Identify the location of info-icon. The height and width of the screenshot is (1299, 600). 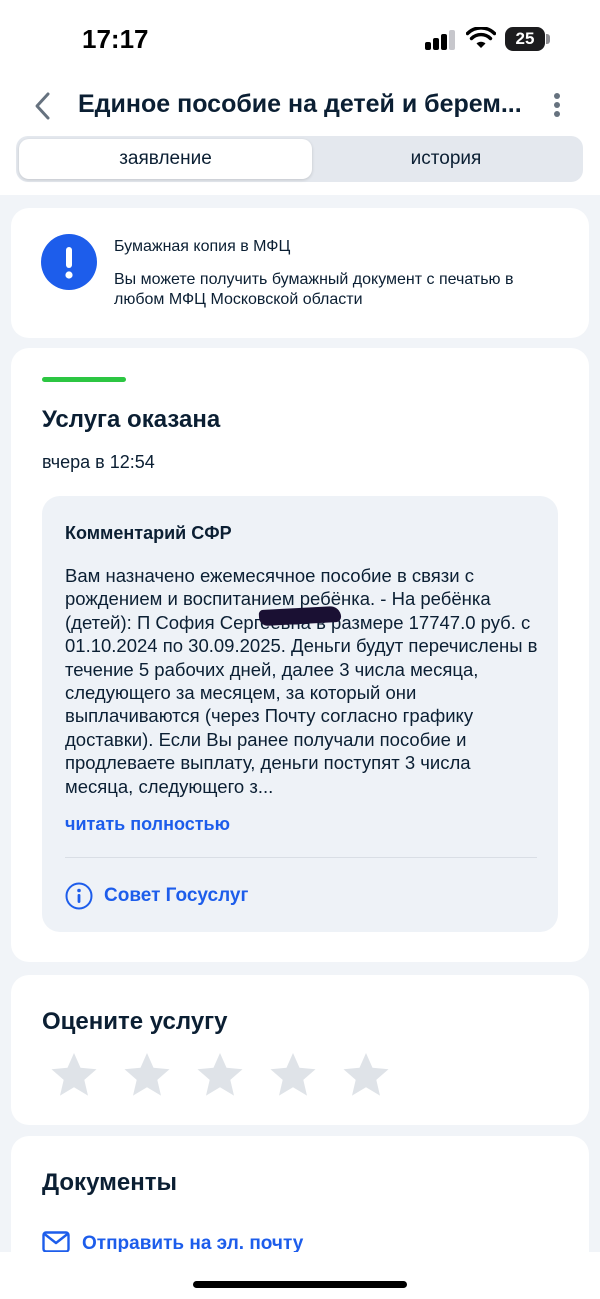
(79, 896).